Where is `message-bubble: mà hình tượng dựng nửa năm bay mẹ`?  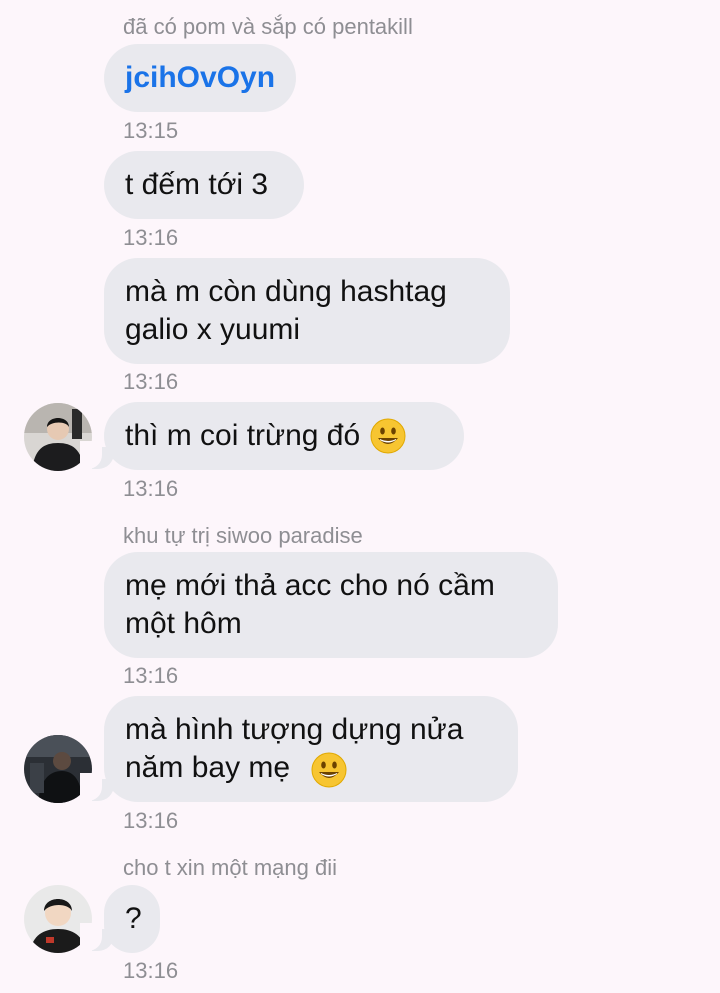 message-bubble: mà hình tượng dựng nửa năm bay mẹ is located at coordinates (311, 749).